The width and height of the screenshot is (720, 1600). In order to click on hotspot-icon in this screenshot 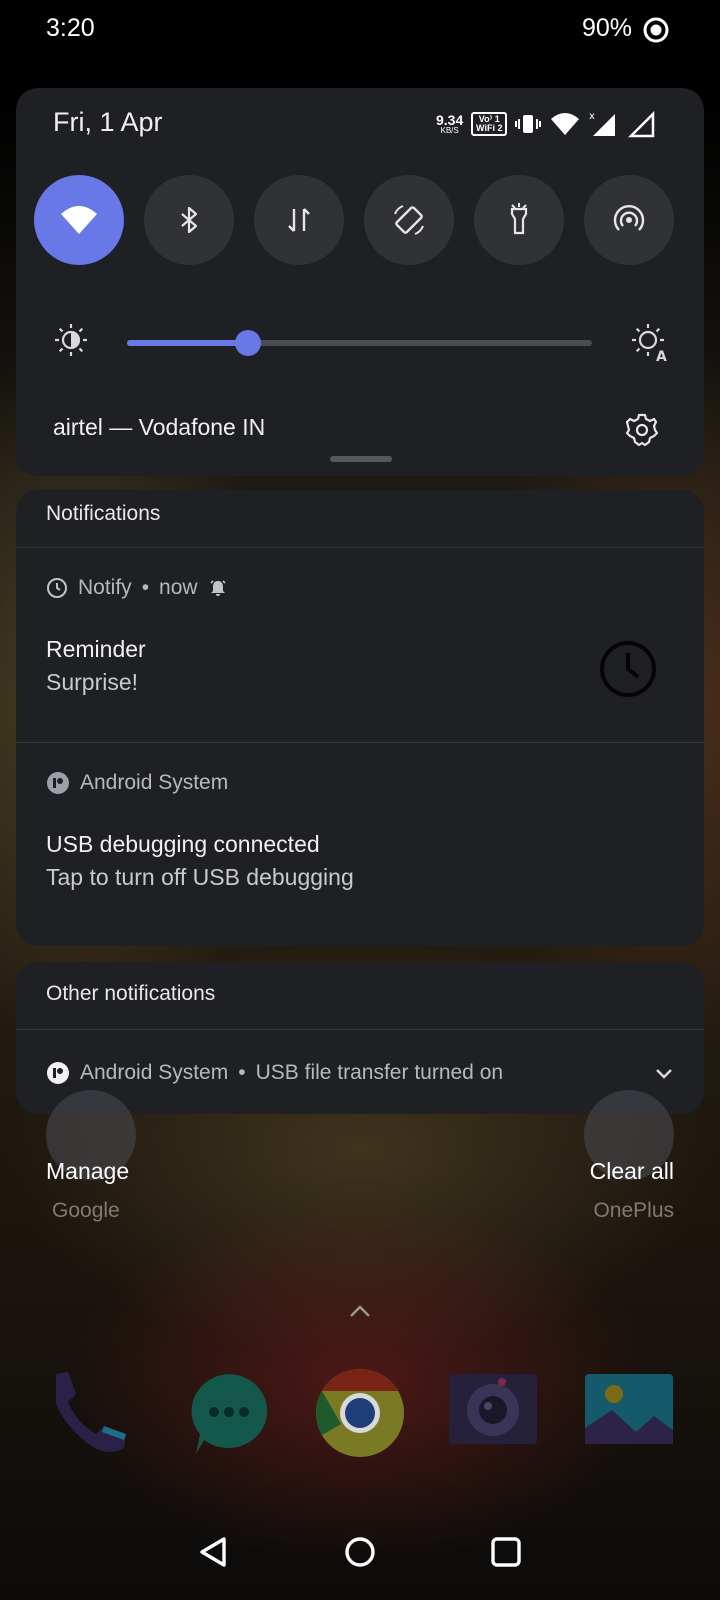, I will do `click(629, 218)`.